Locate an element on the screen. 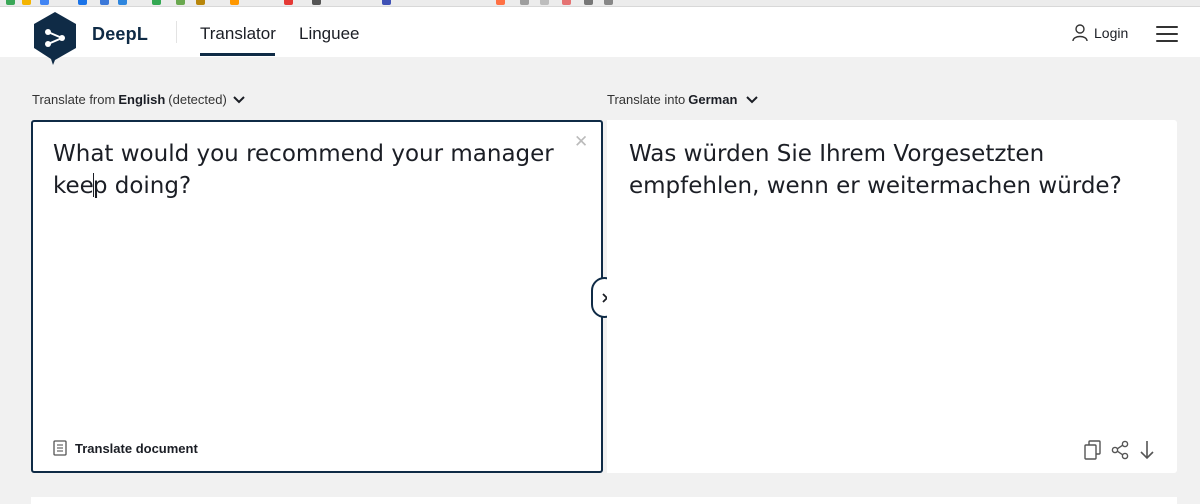 The image size is (1200, 504). target-language-name: German is located at coordinates (713, 99).